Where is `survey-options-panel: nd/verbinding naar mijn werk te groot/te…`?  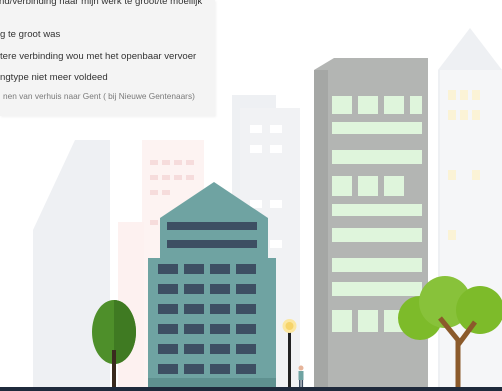
survey-options-panel: nd/verbinding naar mijn werk te groot/te… is located at coordinates (107, 58).